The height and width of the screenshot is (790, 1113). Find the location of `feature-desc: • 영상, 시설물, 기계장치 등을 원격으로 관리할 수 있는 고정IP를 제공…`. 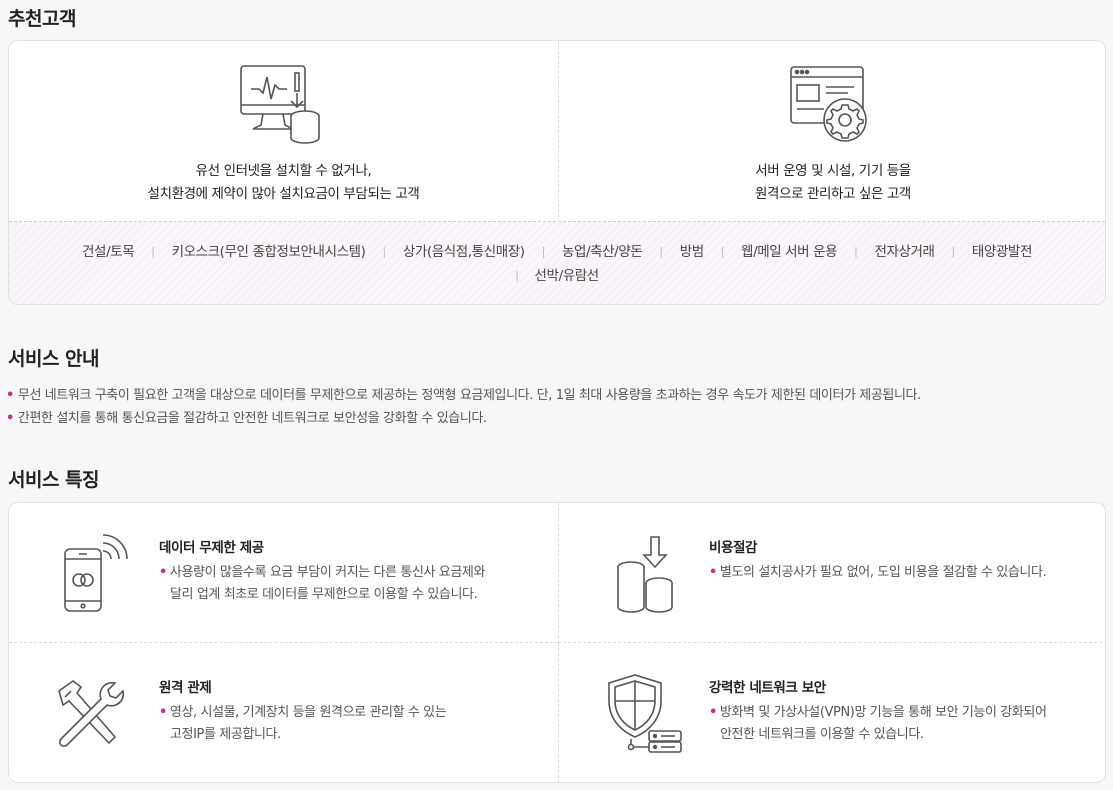

feature-desc: • 영상, 시설물, 기계장치 등을 원격으로 관리할 수 있는 고정IP를 제공… is located at coordinates (303, 723).